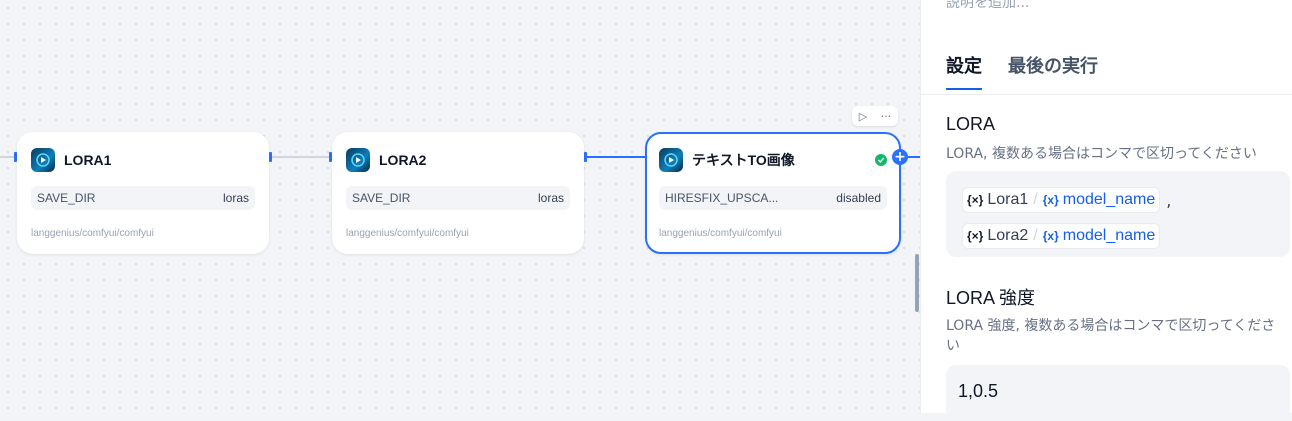 This screenshot has width=1292, height=421. What do you see at coordinates (900, 157) in the screenshot?
I see `add-node-icon: +` at bounding box center [900, 157].